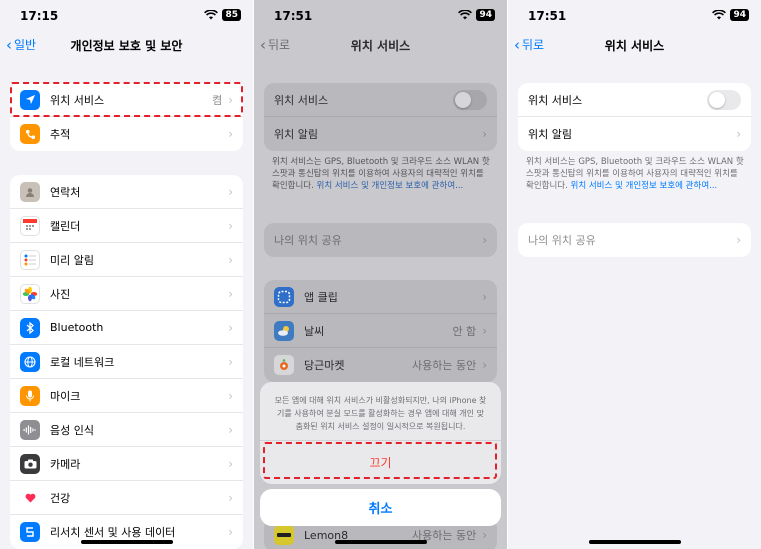  I want to click on row-app-clips: 앱 클립 ›, so click(380, 297).